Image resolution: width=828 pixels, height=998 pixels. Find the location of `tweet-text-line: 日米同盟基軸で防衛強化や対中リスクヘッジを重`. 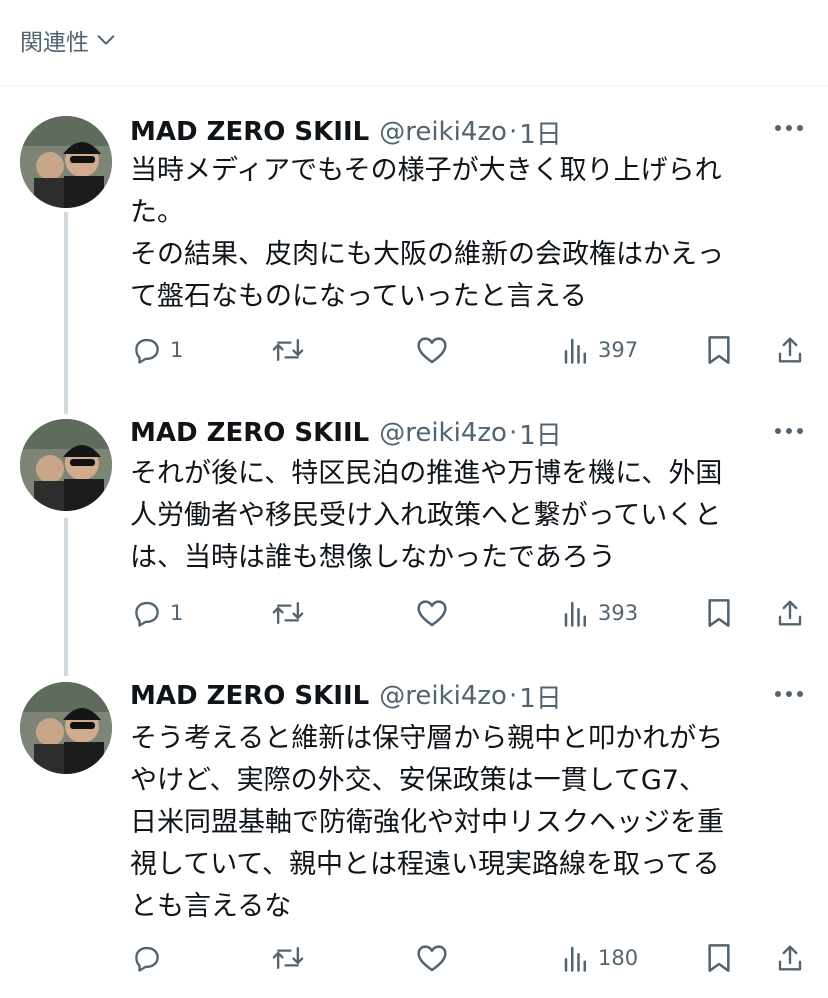

tweet-text-line: 日米同盟基軸で防衛強化や対中リスクヘッジを重 is located at coordinates (427, 822).